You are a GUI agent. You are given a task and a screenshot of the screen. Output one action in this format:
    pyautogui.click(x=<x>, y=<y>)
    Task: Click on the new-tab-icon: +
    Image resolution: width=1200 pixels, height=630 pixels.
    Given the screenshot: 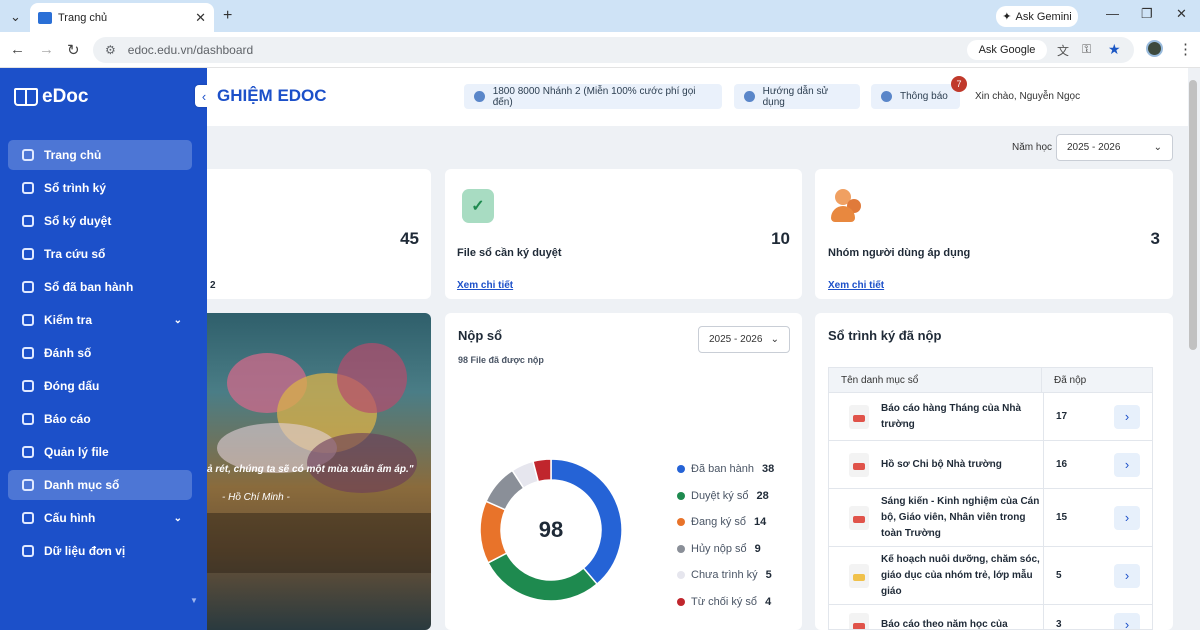 What is the action you would take?
    pyautogui.click(x=227, y=16)
    